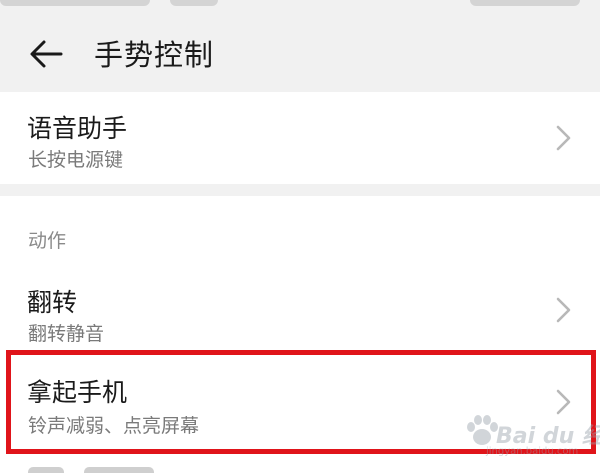  I want to click on voice-assistant-subtitle: 长按电源键, so click(76, 160).